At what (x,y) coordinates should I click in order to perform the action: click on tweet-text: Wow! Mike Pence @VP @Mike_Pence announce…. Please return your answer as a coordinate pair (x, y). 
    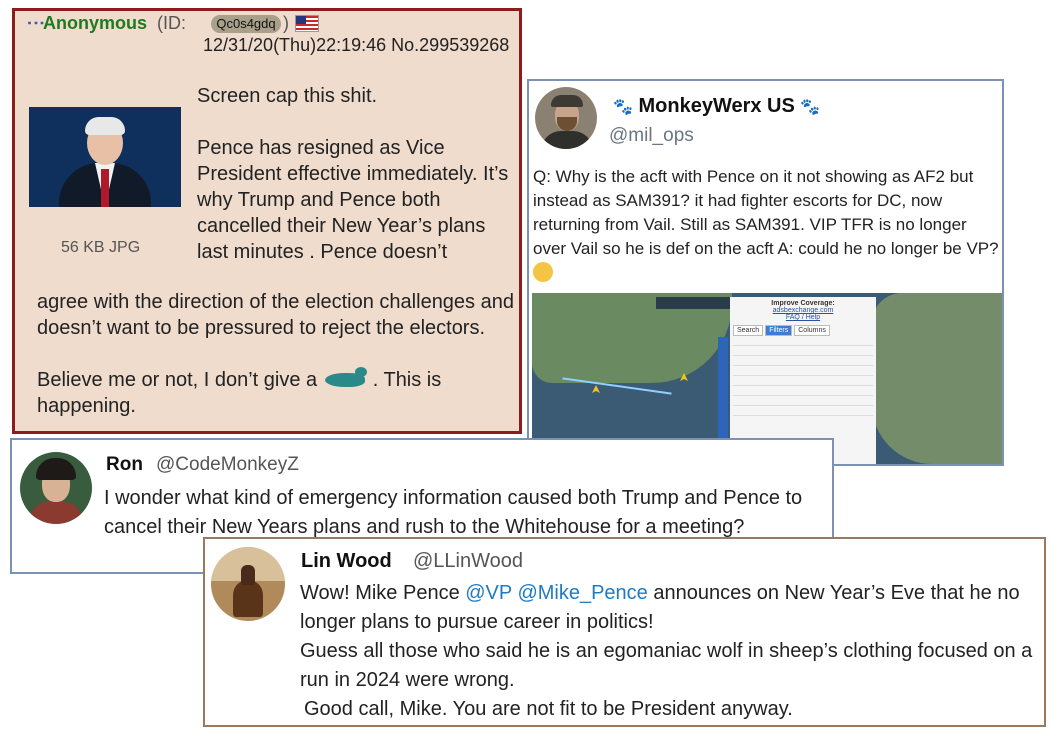
    Looking at the image, I should click on (672, 651).